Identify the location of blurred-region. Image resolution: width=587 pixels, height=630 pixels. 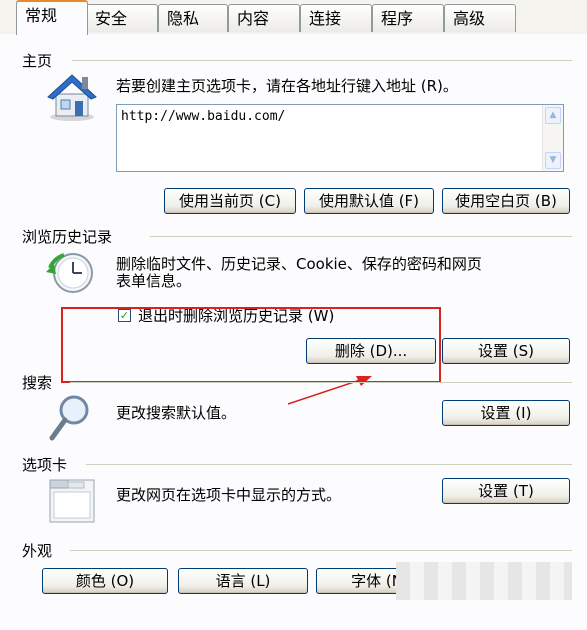
(484, 581).